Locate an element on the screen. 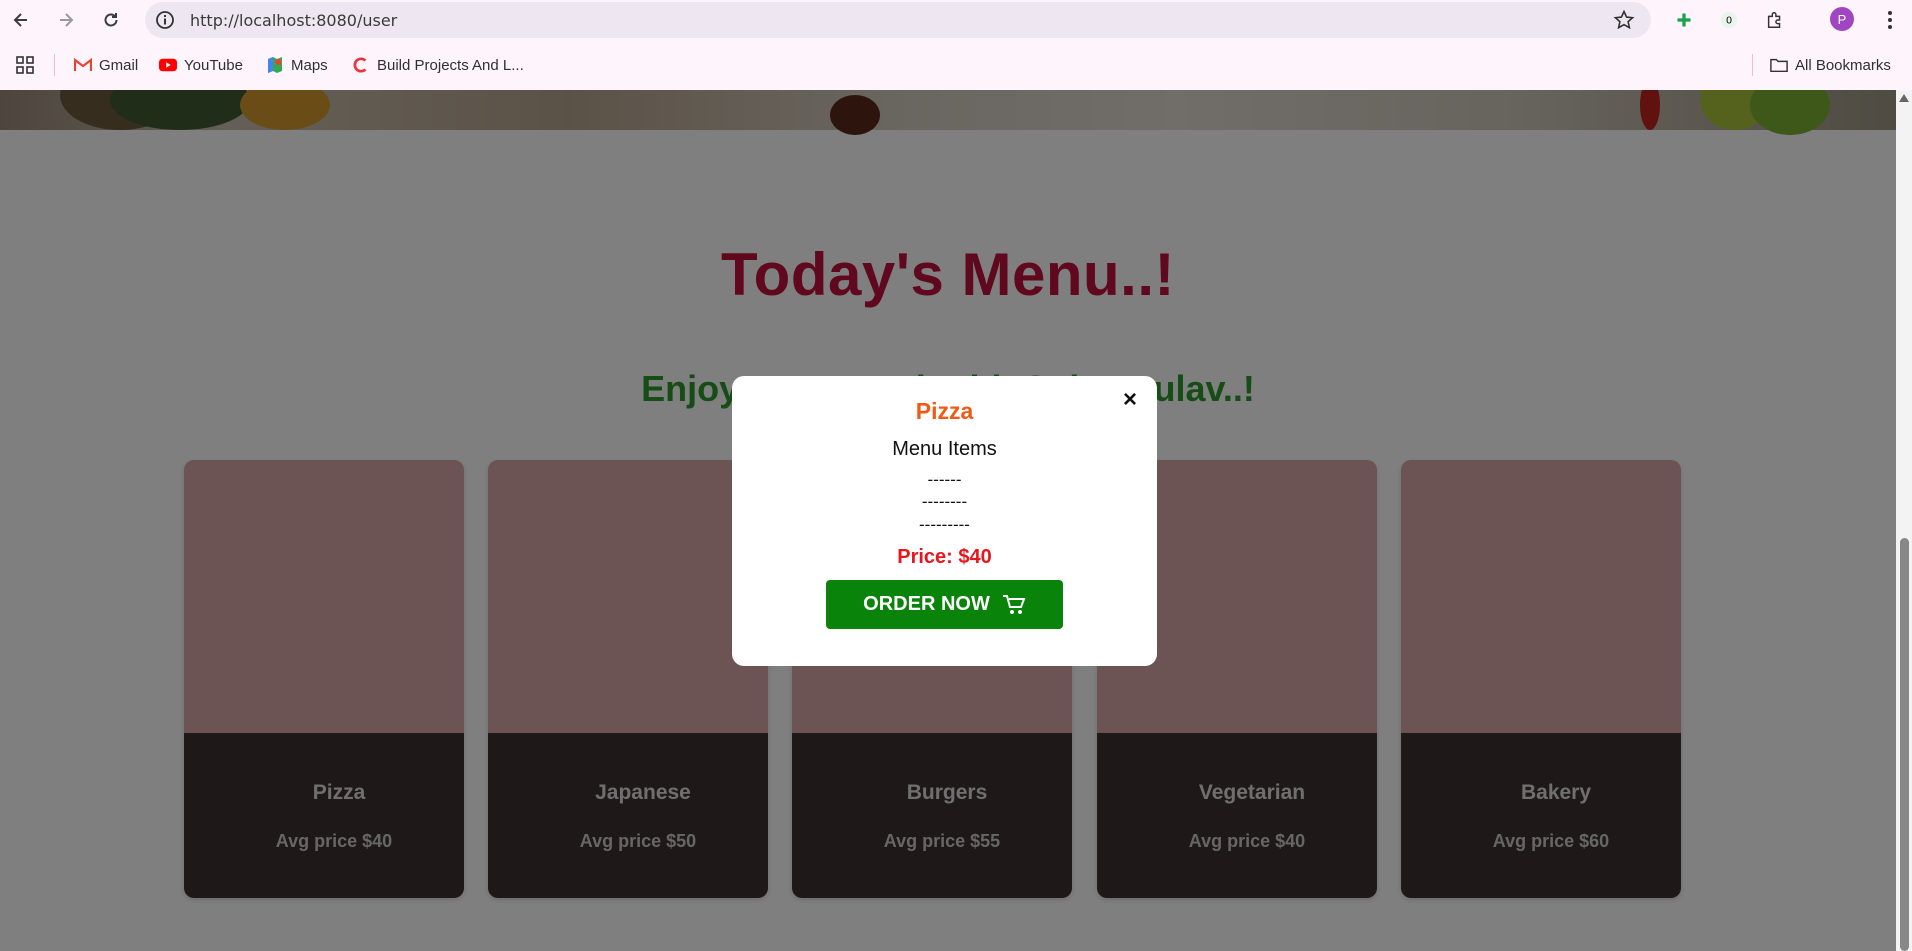 Image resolution: width=1912 pixels, height=951 pixels. svg-text: 0 is located at coordinates (1729, 21).